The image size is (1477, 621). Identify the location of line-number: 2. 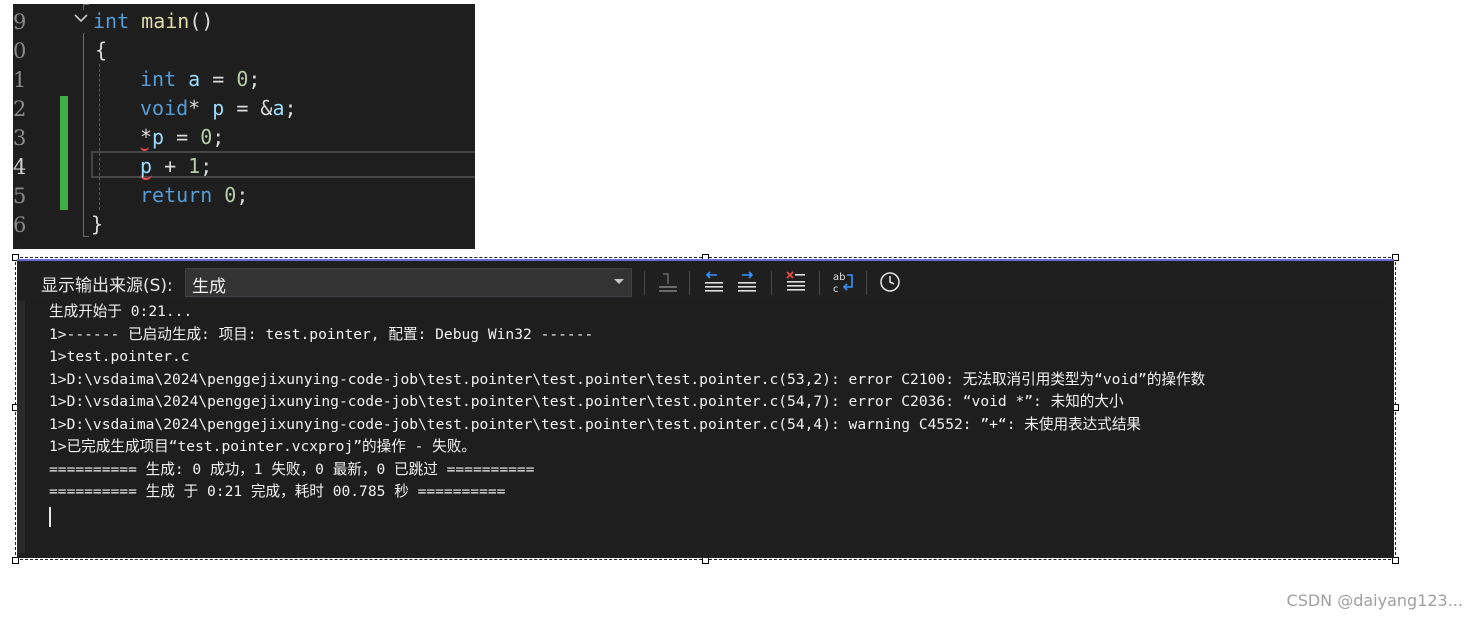
(20, 109).